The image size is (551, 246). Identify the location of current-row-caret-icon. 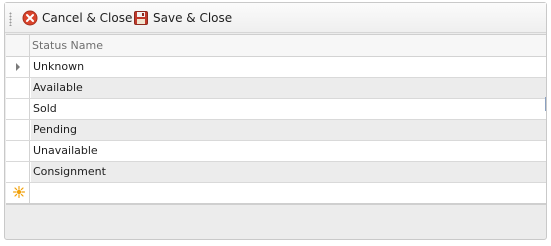
(18, 67).